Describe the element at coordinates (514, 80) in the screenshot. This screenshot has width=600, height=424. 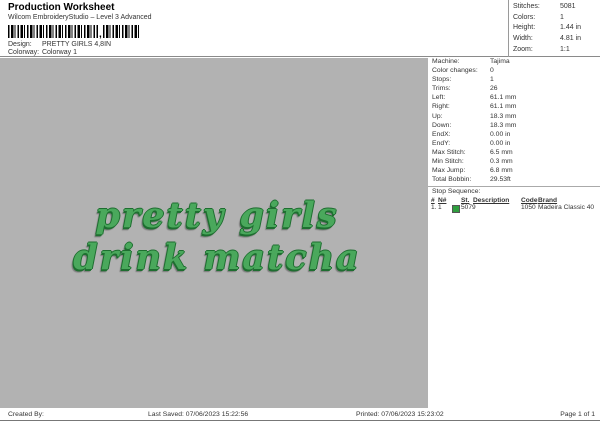
I see `info-stops: Stops: 1` at that location.